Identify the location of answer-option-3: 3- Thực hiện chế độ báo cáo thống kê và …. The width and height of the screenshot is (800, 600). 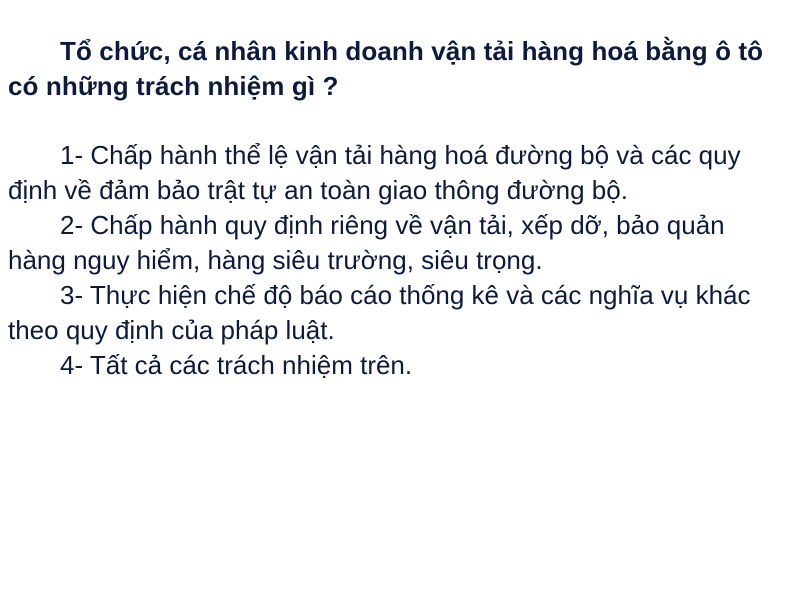
(379, 312).